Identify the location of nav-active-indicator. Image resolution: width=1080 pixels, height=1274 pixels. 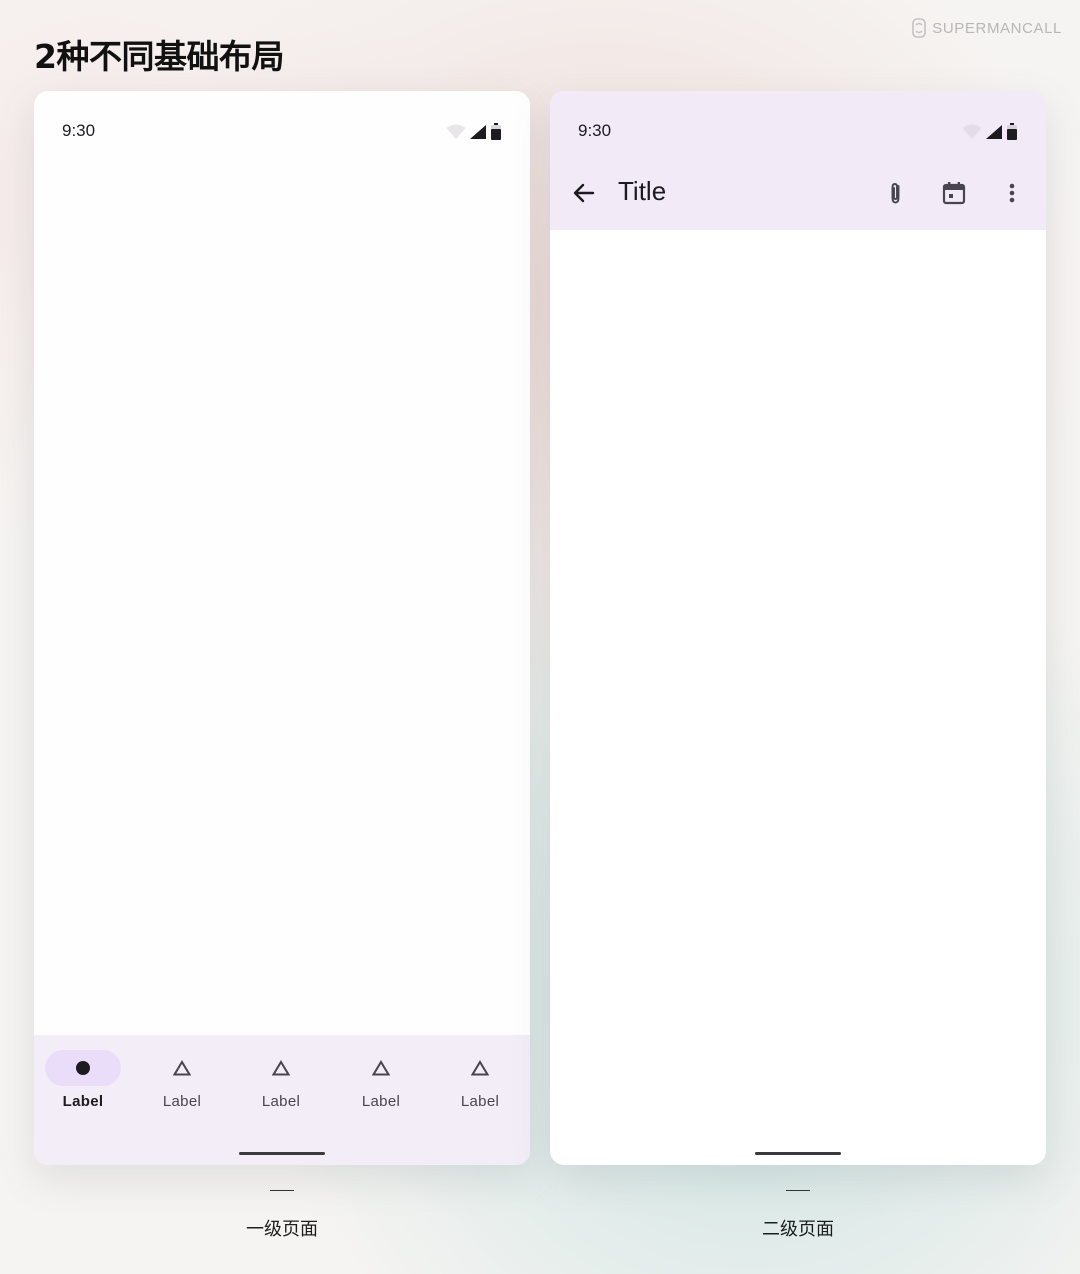
(83, 1068).